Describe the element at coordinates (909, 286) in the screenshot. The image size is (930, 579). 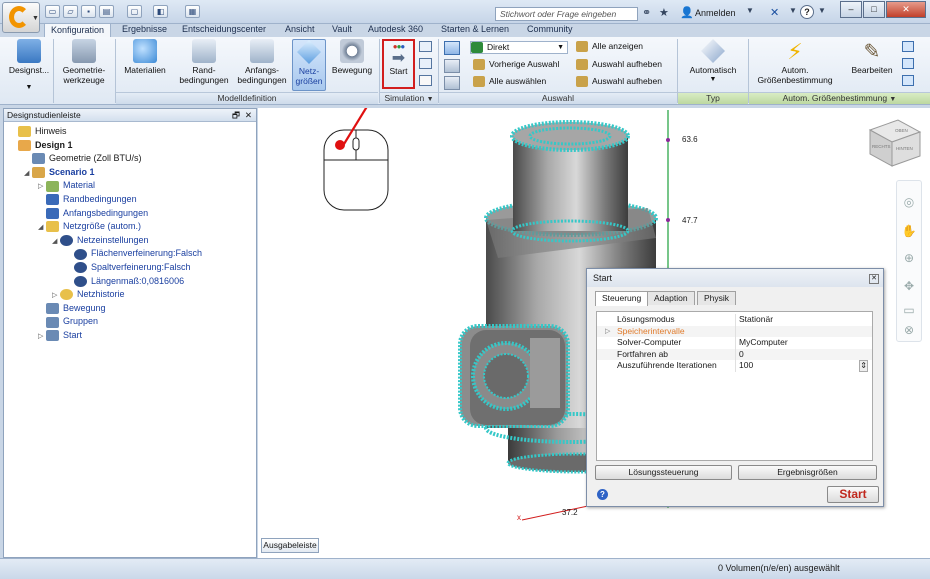
I see `orbit-icon: ✥` at that location.